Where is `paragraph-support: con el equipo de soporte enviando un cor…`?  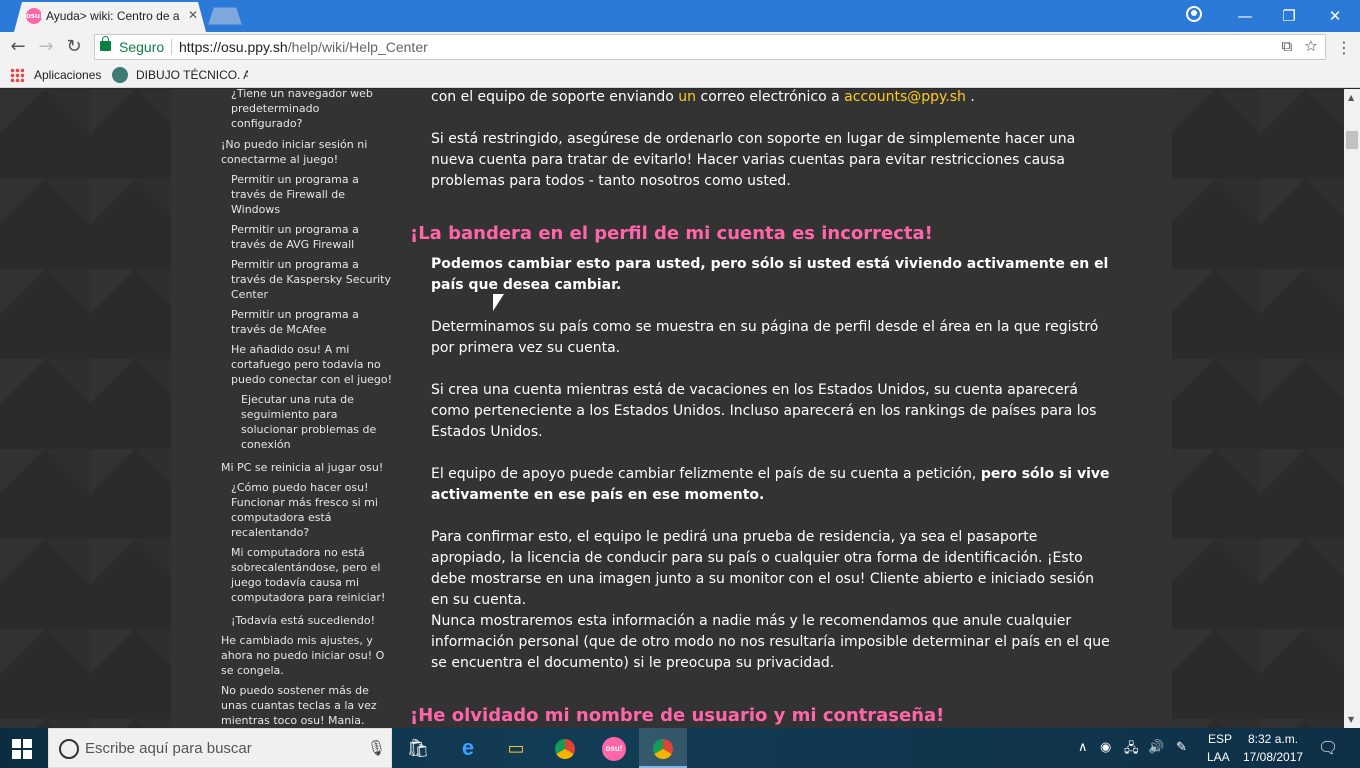
paragraph-support: con el equipo de soporte enviando un cor… is located at coordinates (771, 98).